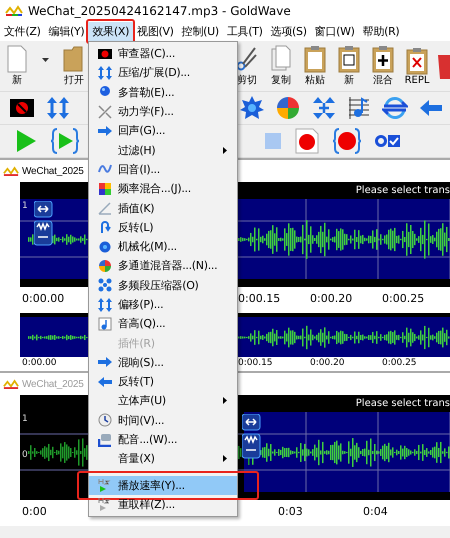 The image size is (450, 538). What do you see at coordinates (290, 511) in the screenshot?
I see `time-label: 0:03` at bounding box center [290, 511].